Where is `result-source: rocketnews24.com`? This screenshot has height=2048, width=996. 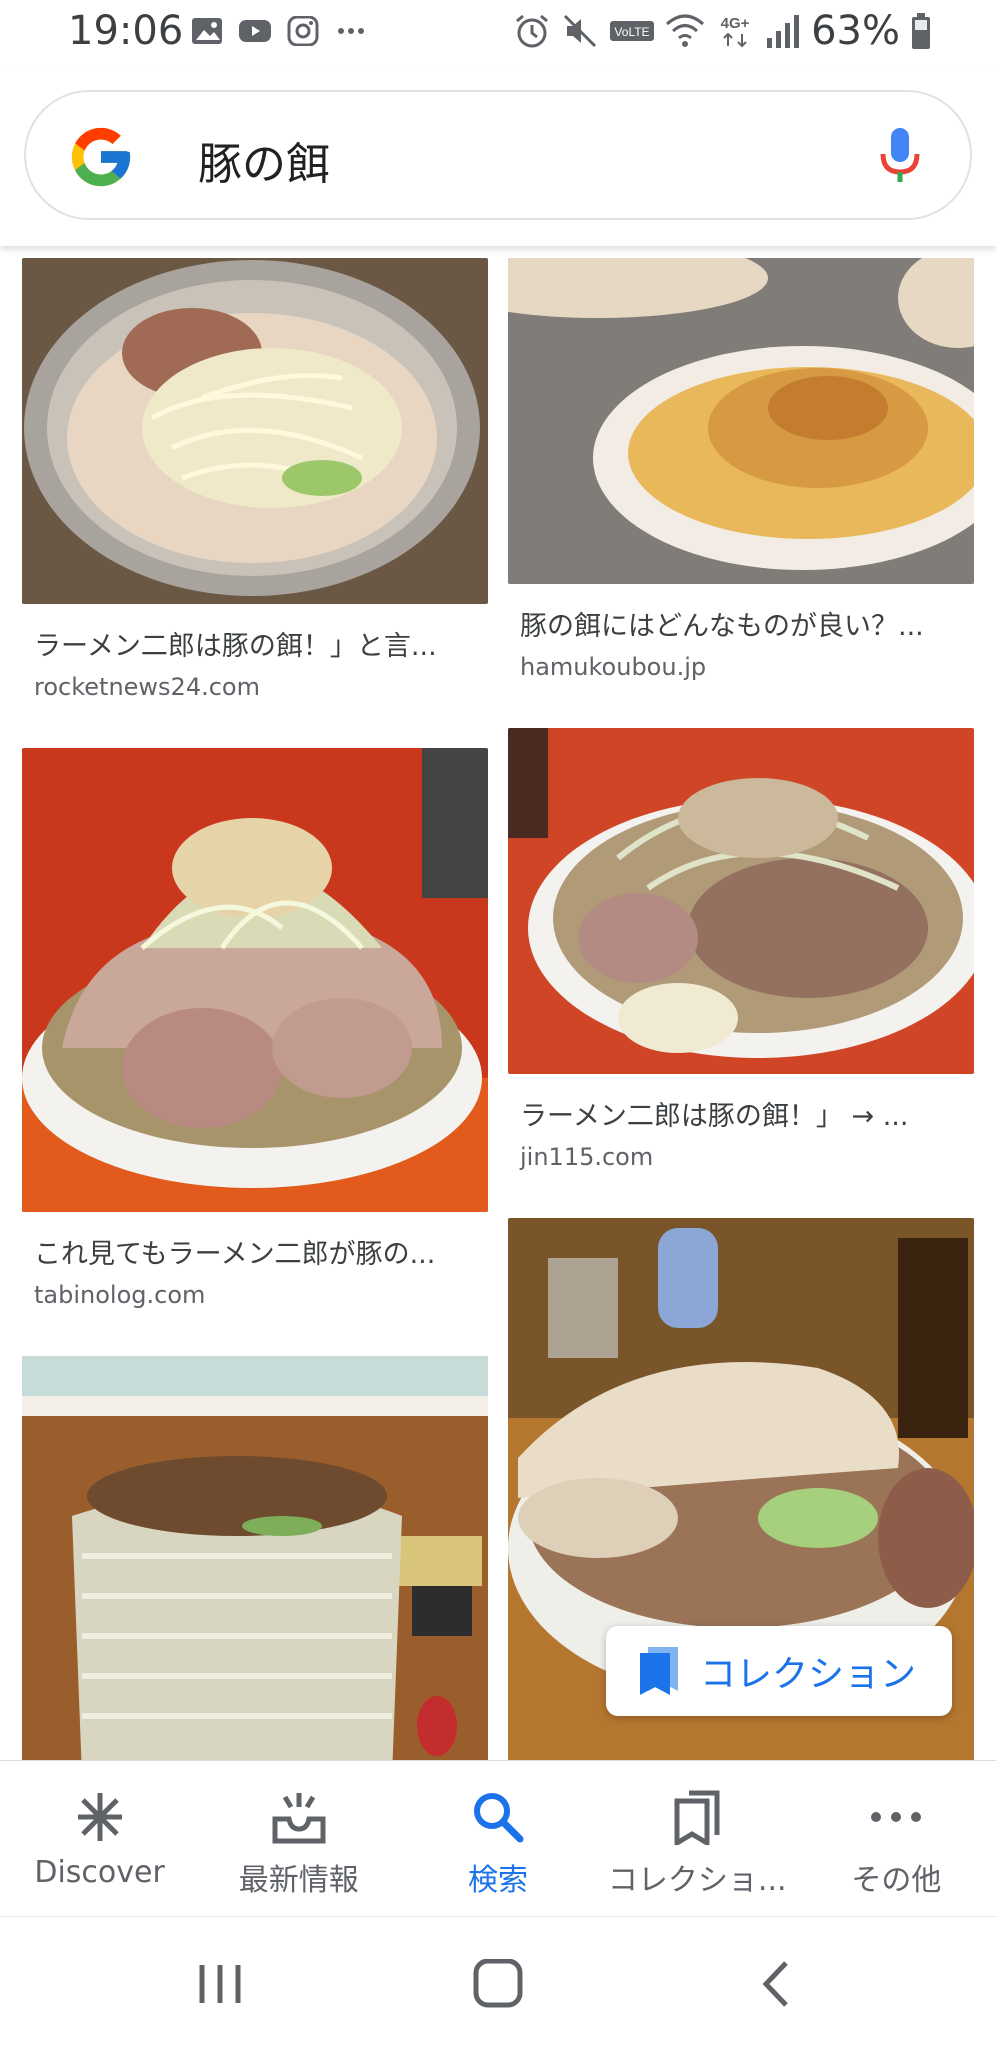 result-source: rocketnews24.com is located at coordinates (147, 687).